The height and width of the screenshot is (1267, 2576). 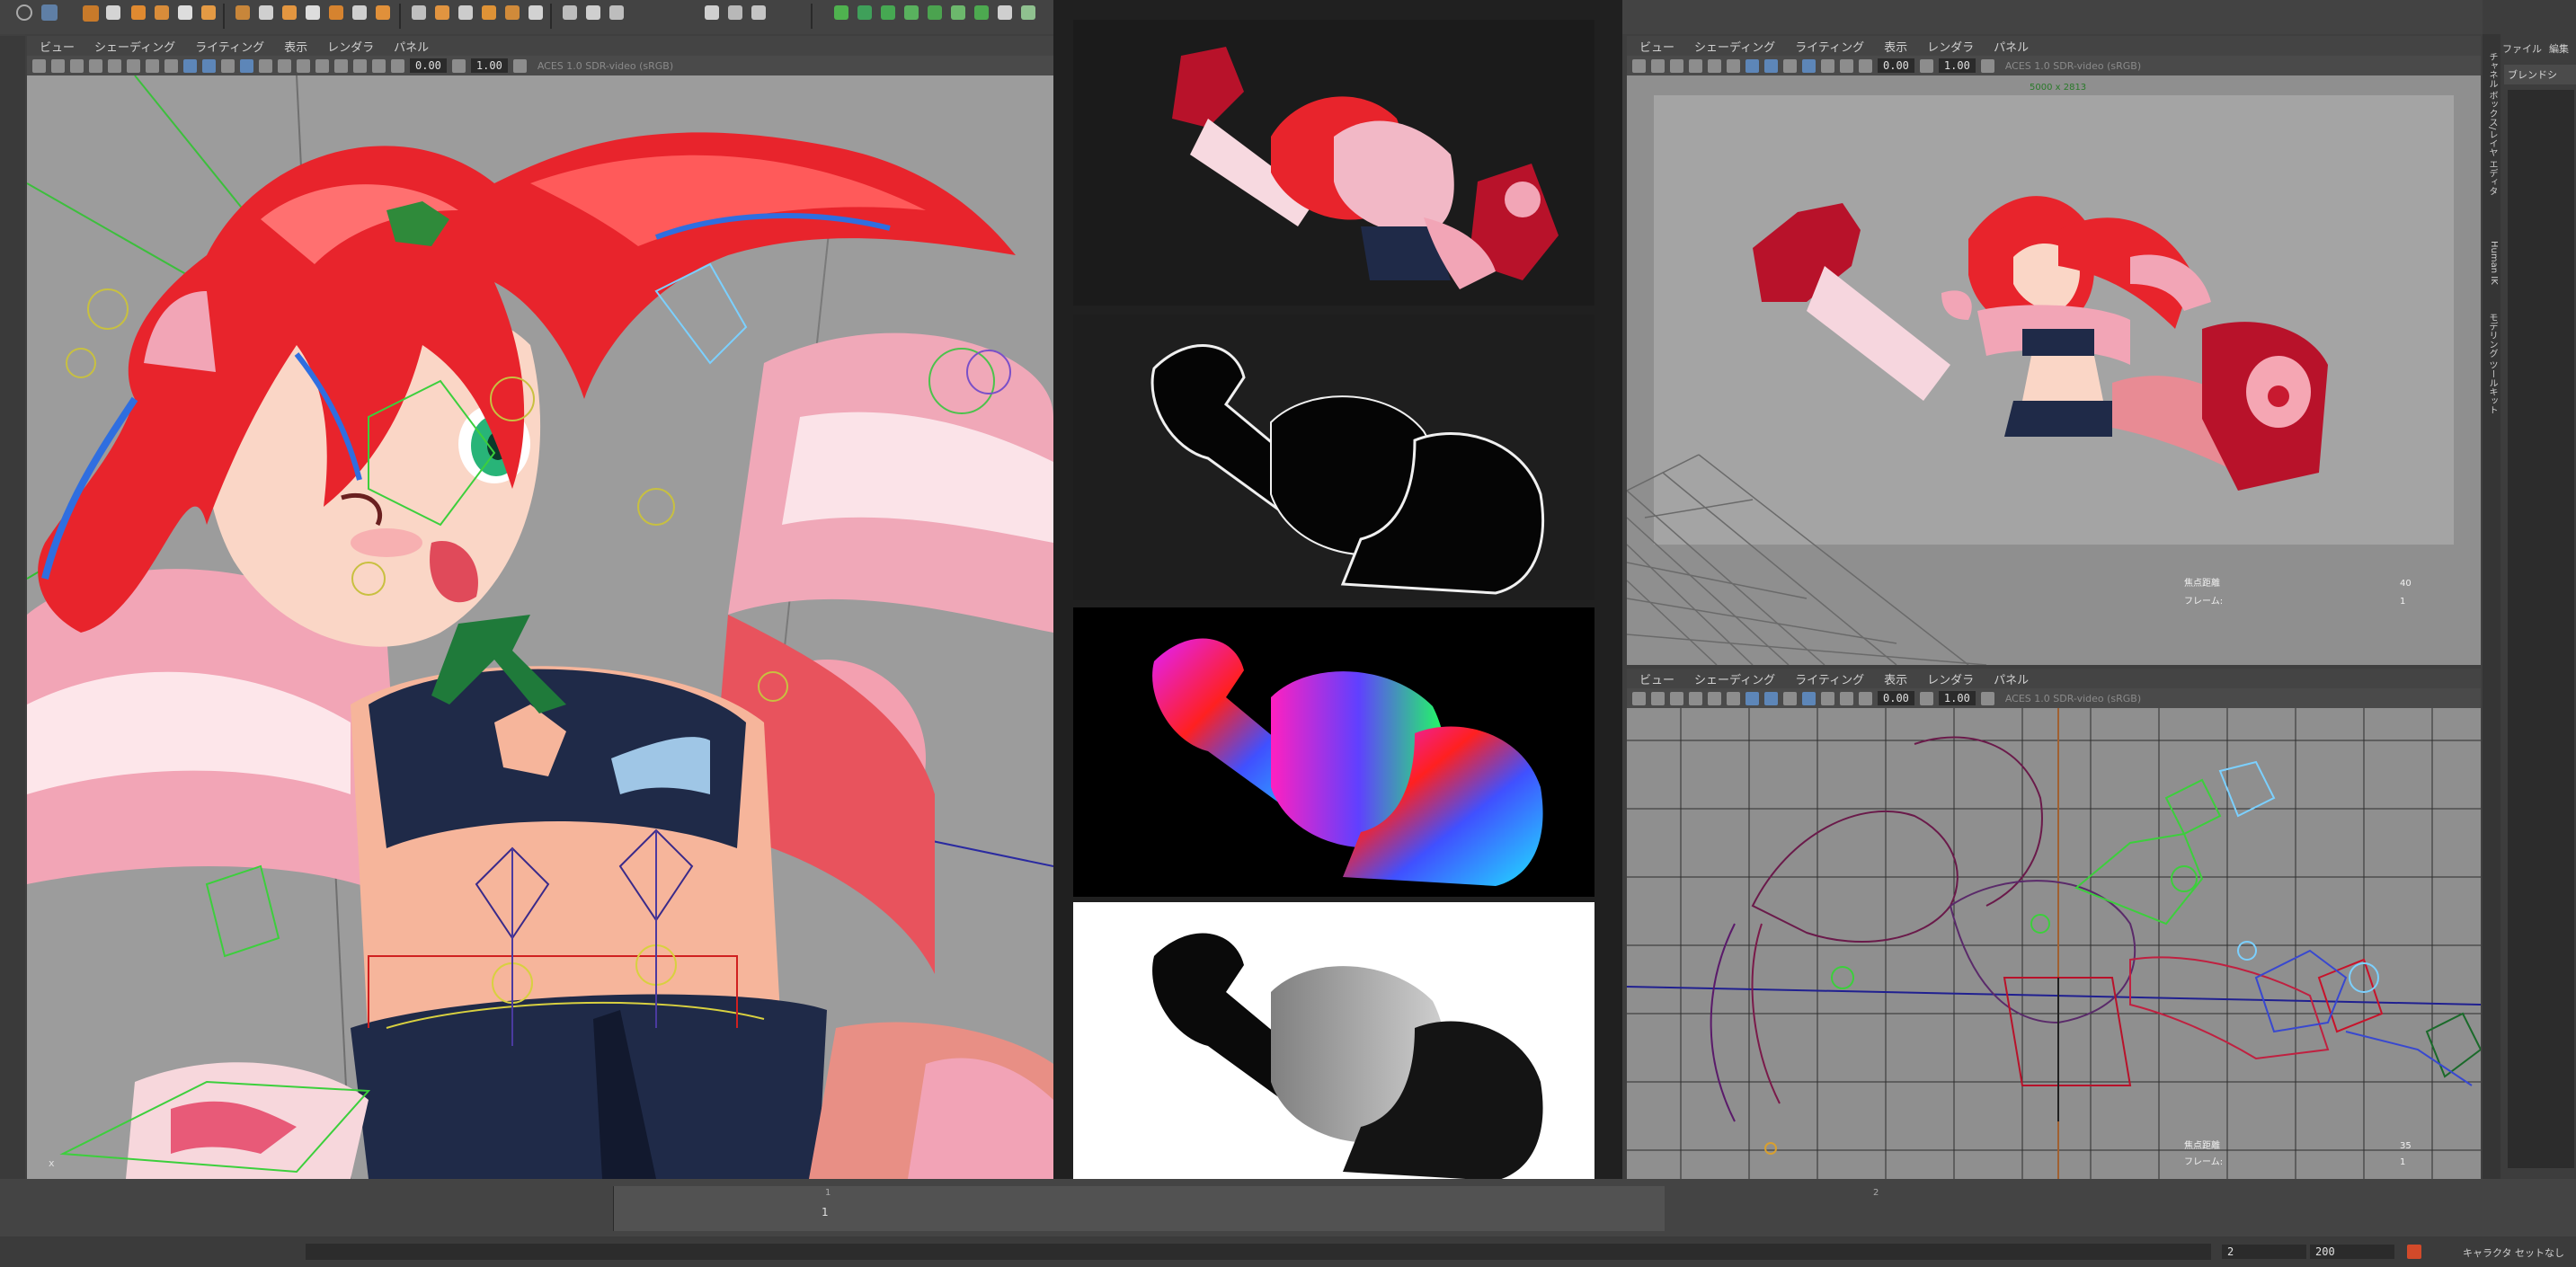 What do you see at coordinates (735, 12) in the screenshot?
I see `ruler-icon` at bounding box center [735, 12].